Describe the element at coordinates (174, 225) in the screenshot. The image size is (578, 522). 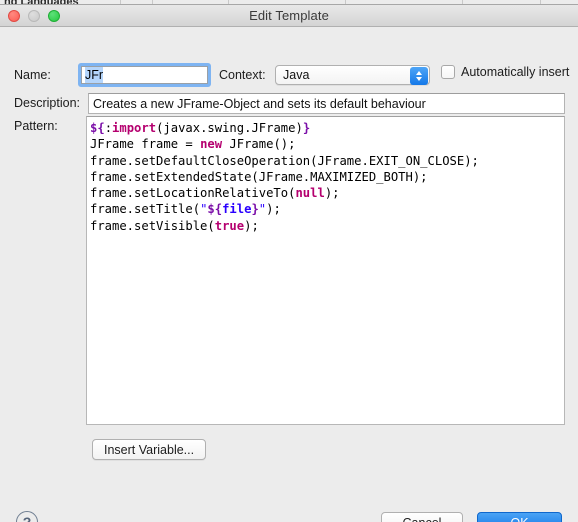
I see `pattern-code-line: frame.setVisible(true);` at that location.